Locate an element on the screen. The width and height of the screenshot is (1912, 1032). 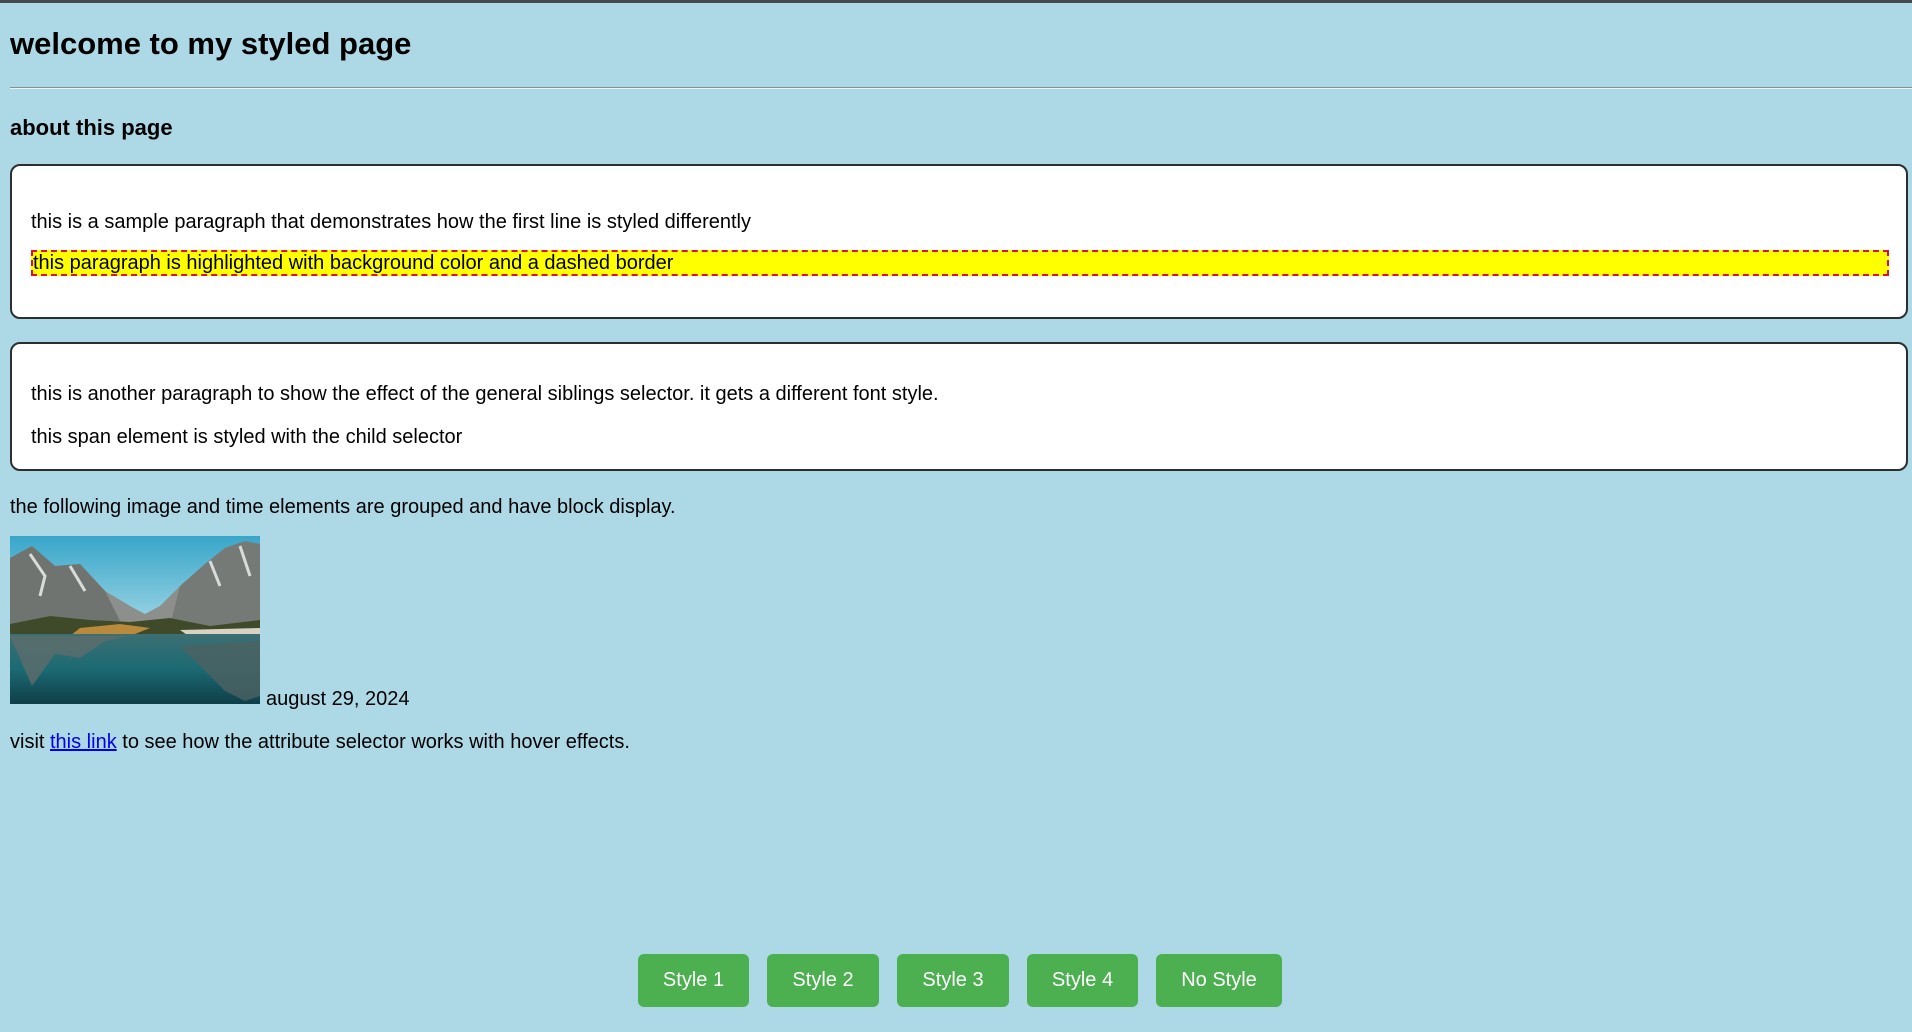
style-2-button: Style 2 is located at coordinates (823, 980).